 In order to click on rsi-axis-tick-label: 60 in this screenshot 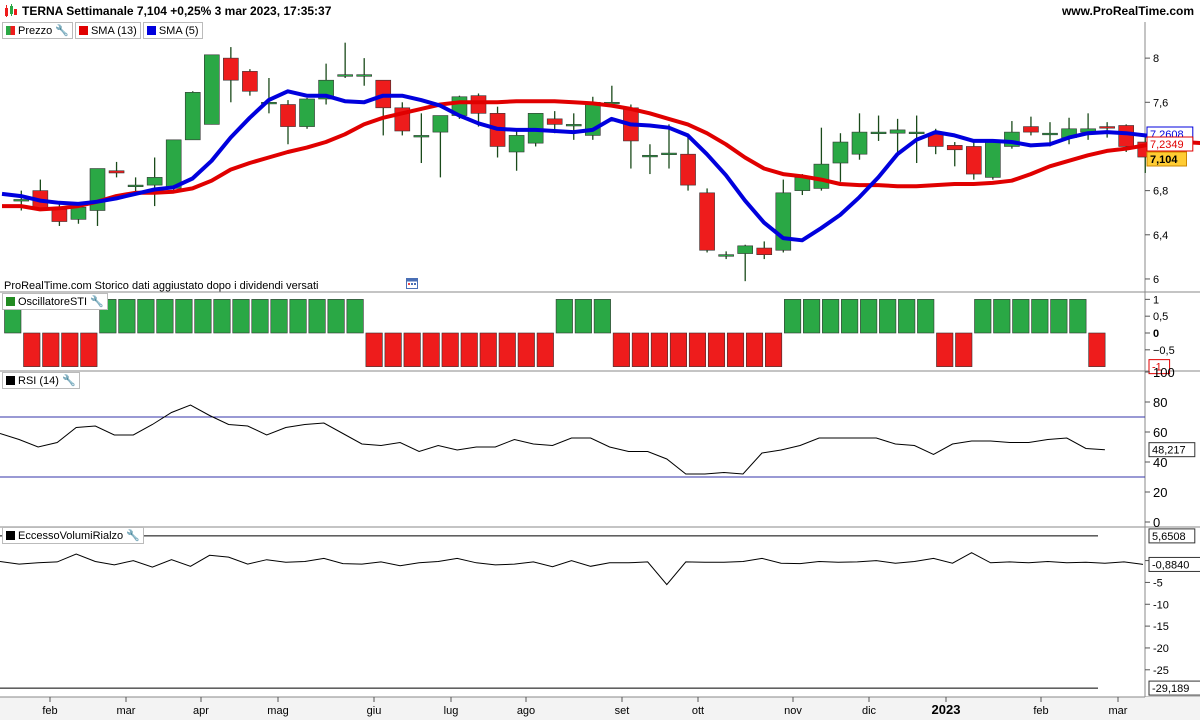, I will do `click(1160, 432)`.